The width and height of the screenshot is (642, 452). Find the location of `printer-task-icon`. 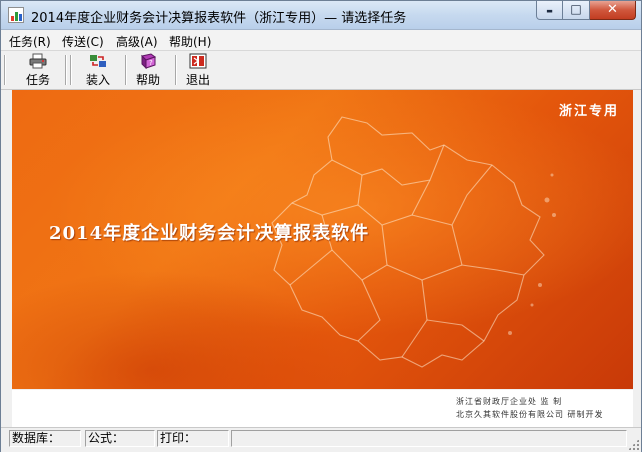

printer-task-icon is located at coordinates (38, 61).